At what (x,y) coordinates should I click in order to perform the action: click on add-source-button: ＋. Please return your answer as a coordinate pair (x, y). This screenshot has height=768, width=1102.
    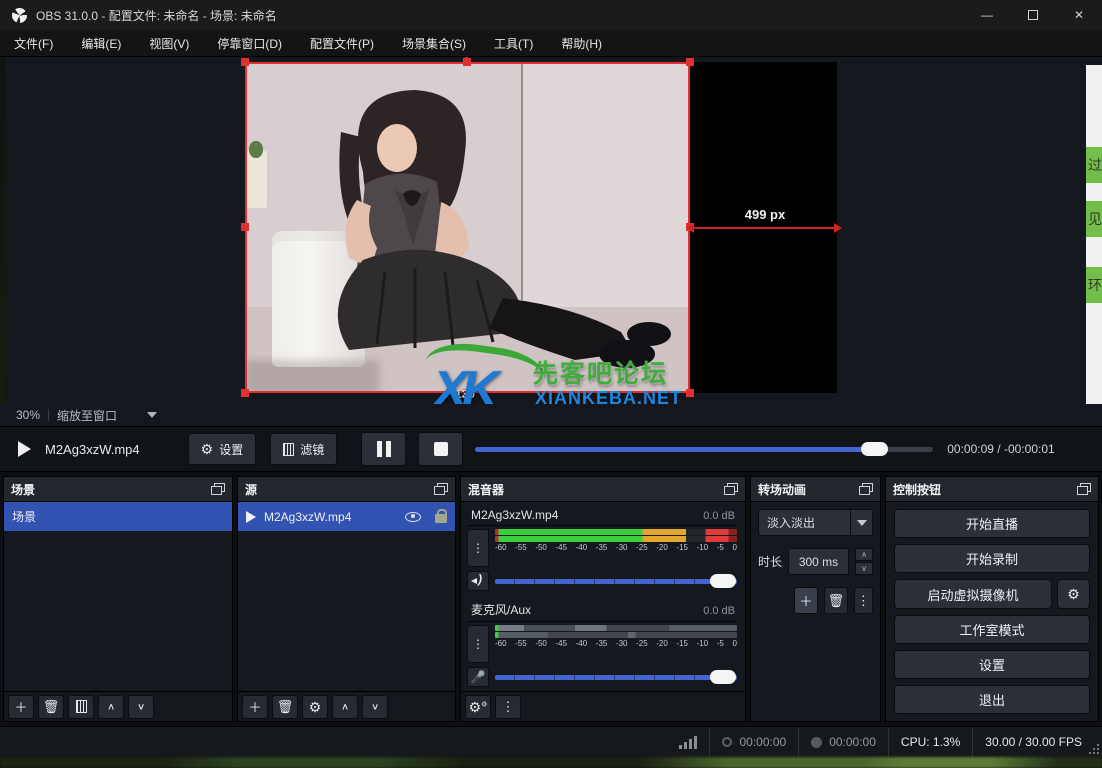
    Looking at the image, I should click on (255, 706).